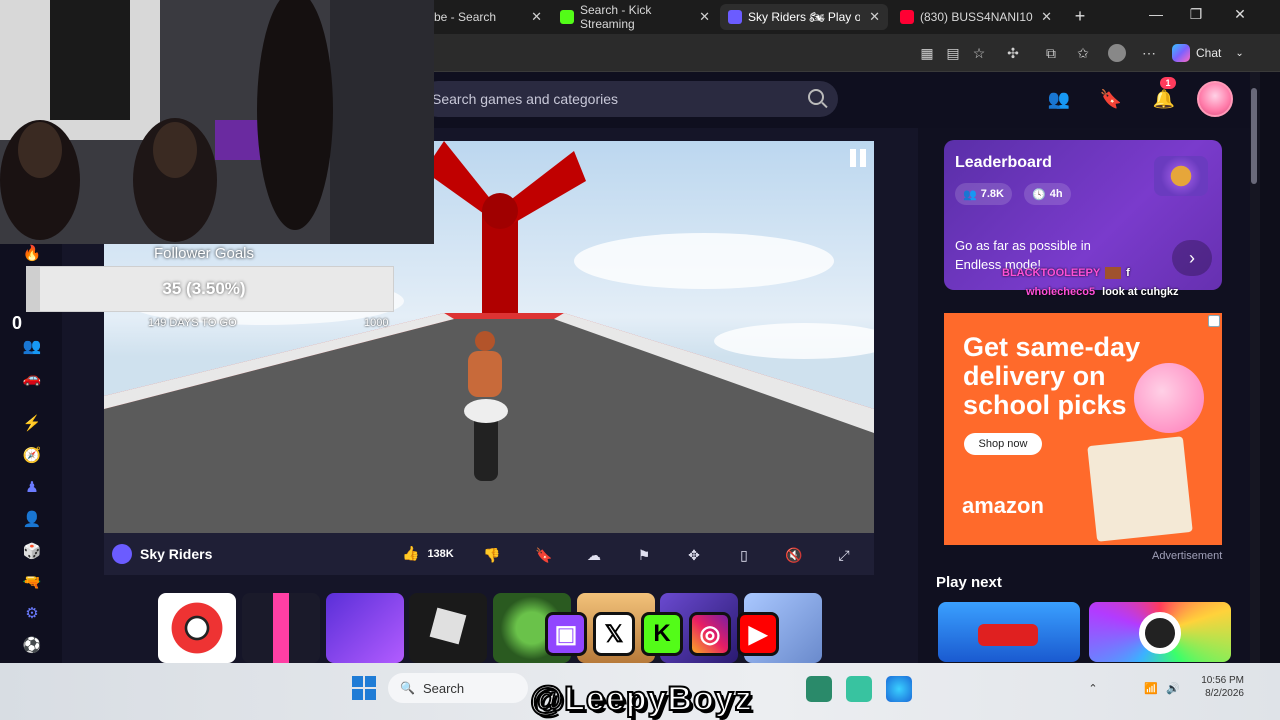 The image size is (1280, 720). Describe the element at coordinates (364, 688) in the screenshot. I see `windows-start-icon` at that location.